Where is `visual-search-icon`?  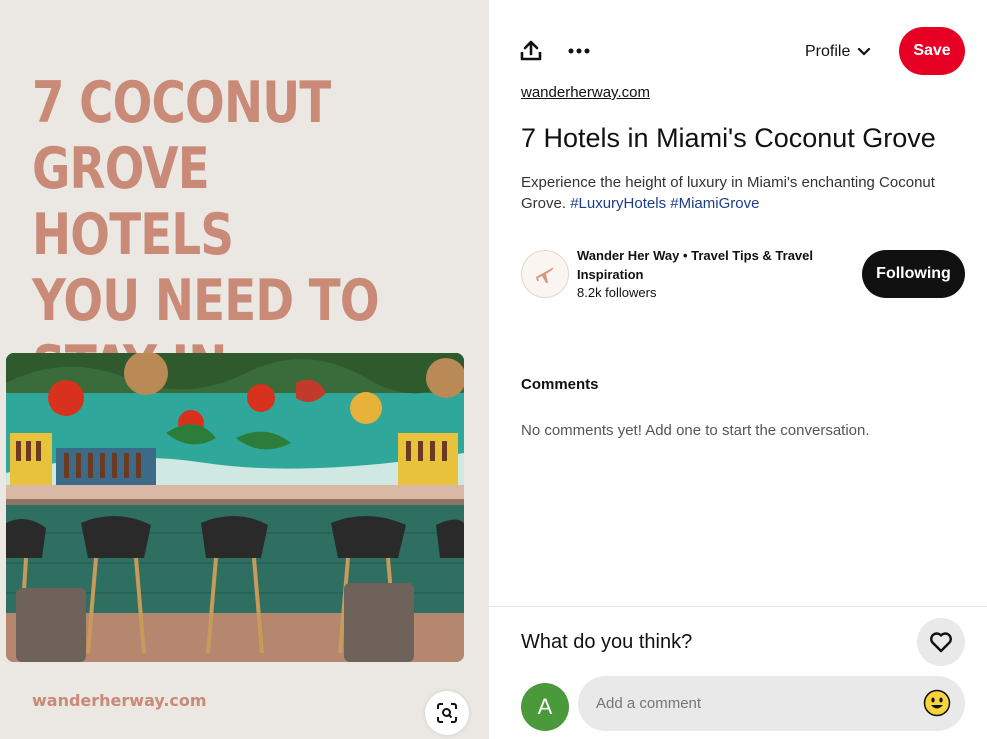
visual-search-icon is located at coordinates (447, 713).